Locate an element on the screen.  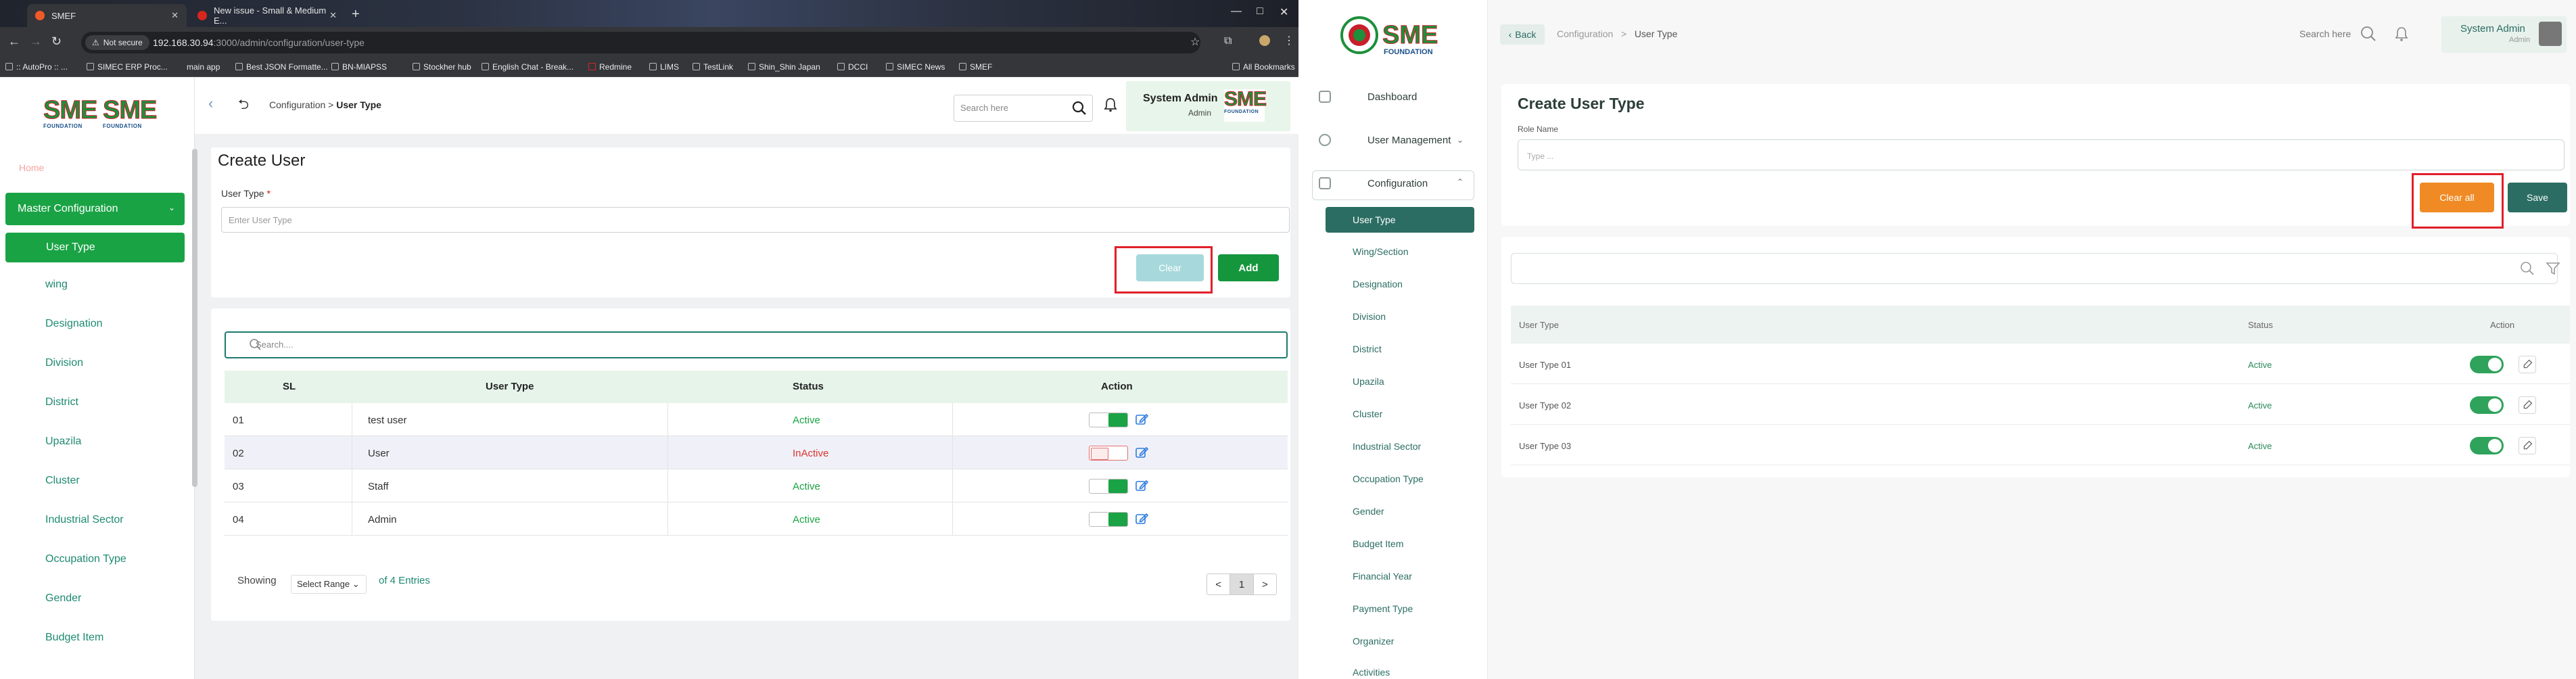
sidebar-scrollbar is located at coordinates (194, 318).